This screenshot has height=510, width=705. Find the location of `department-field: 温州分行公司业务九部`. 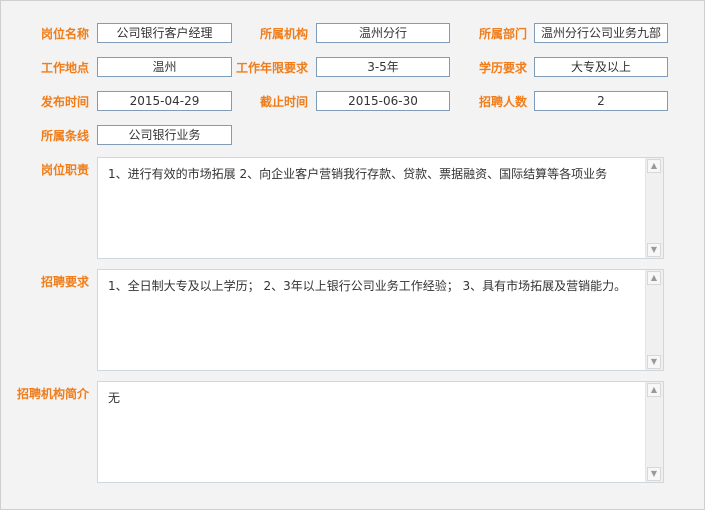

department-field: 温州分行公司业务九部 is located at coordinates (601, 33).